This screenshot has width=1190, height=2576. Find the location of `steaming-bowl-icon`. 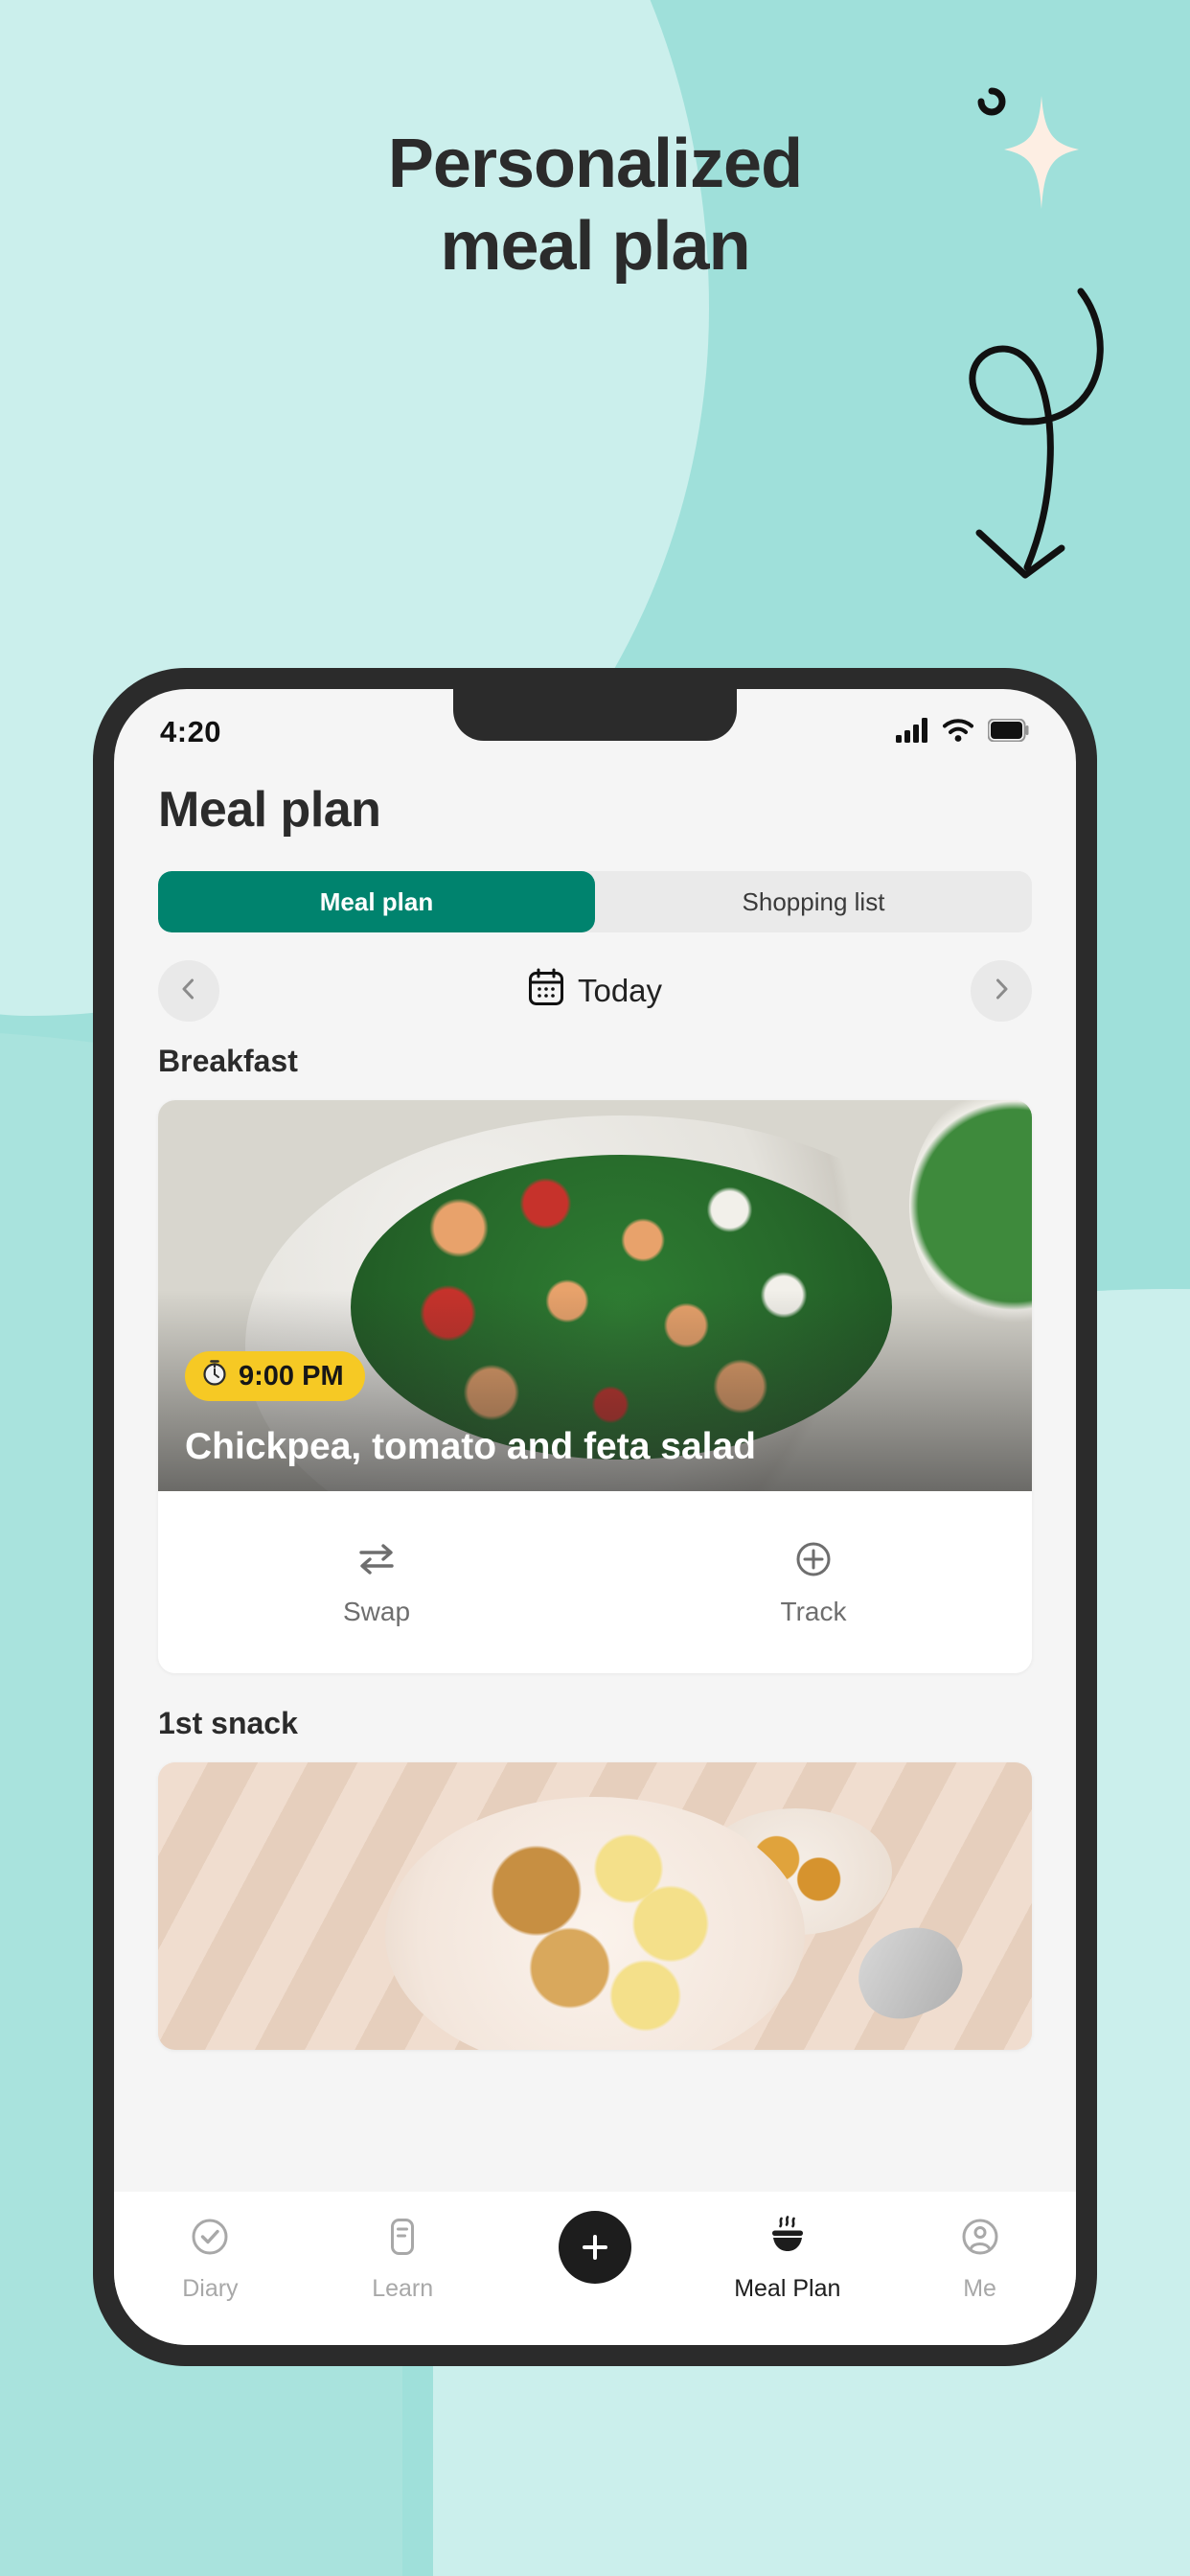

steaming-bowl-icon is located at coordinates (788, 2239).